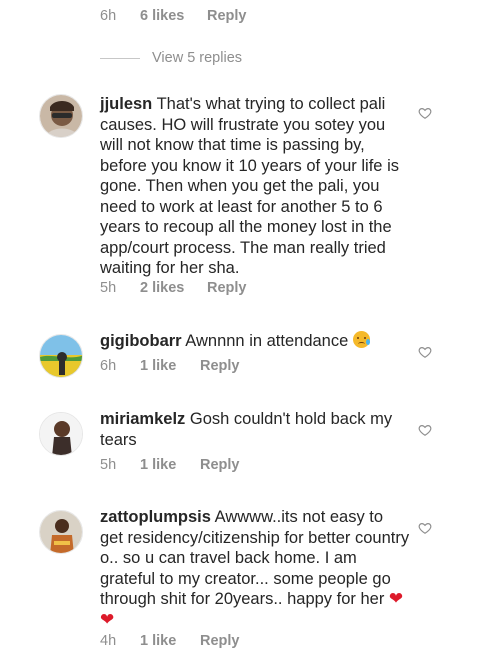 The width and height of the screenshot is (480, 649). What do you see at coordinates (155, 517) in the screenshot?
I see `username: zattoplumpsis` at bounding box center [155, 517].